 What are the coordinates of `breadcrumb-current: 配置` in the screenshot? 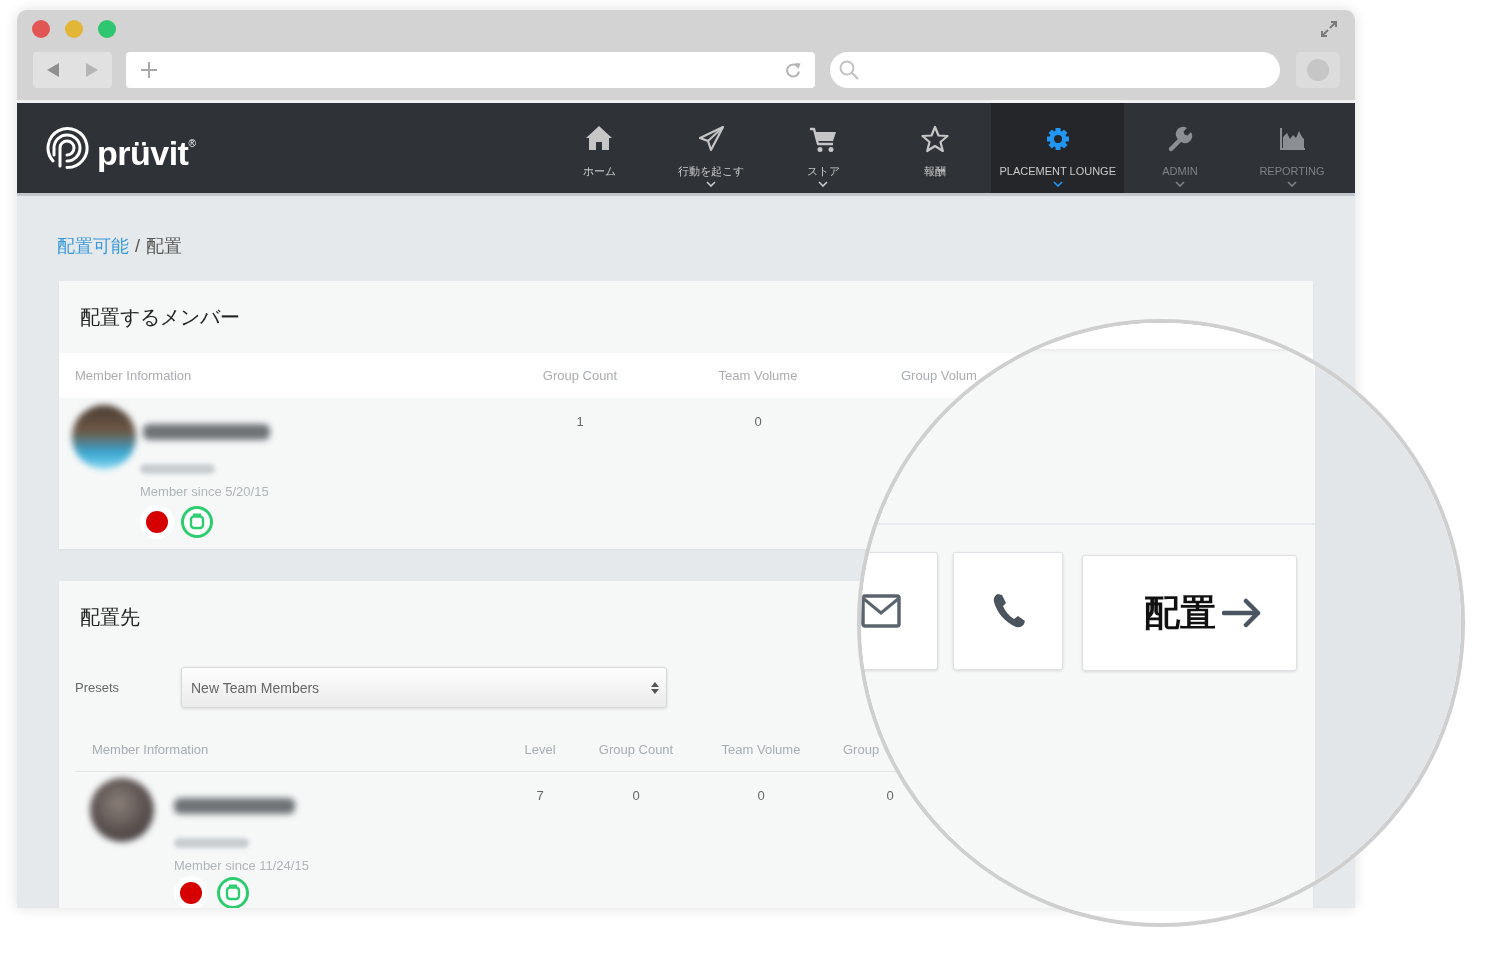 It's located at (164, 246).